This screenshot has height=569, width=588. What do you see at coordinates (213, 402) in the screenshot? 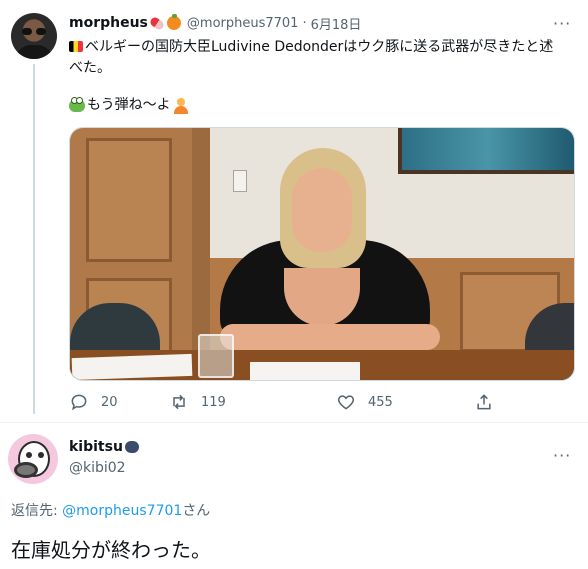
I see `retweet-count: 119` at bounding box center [213, 402].